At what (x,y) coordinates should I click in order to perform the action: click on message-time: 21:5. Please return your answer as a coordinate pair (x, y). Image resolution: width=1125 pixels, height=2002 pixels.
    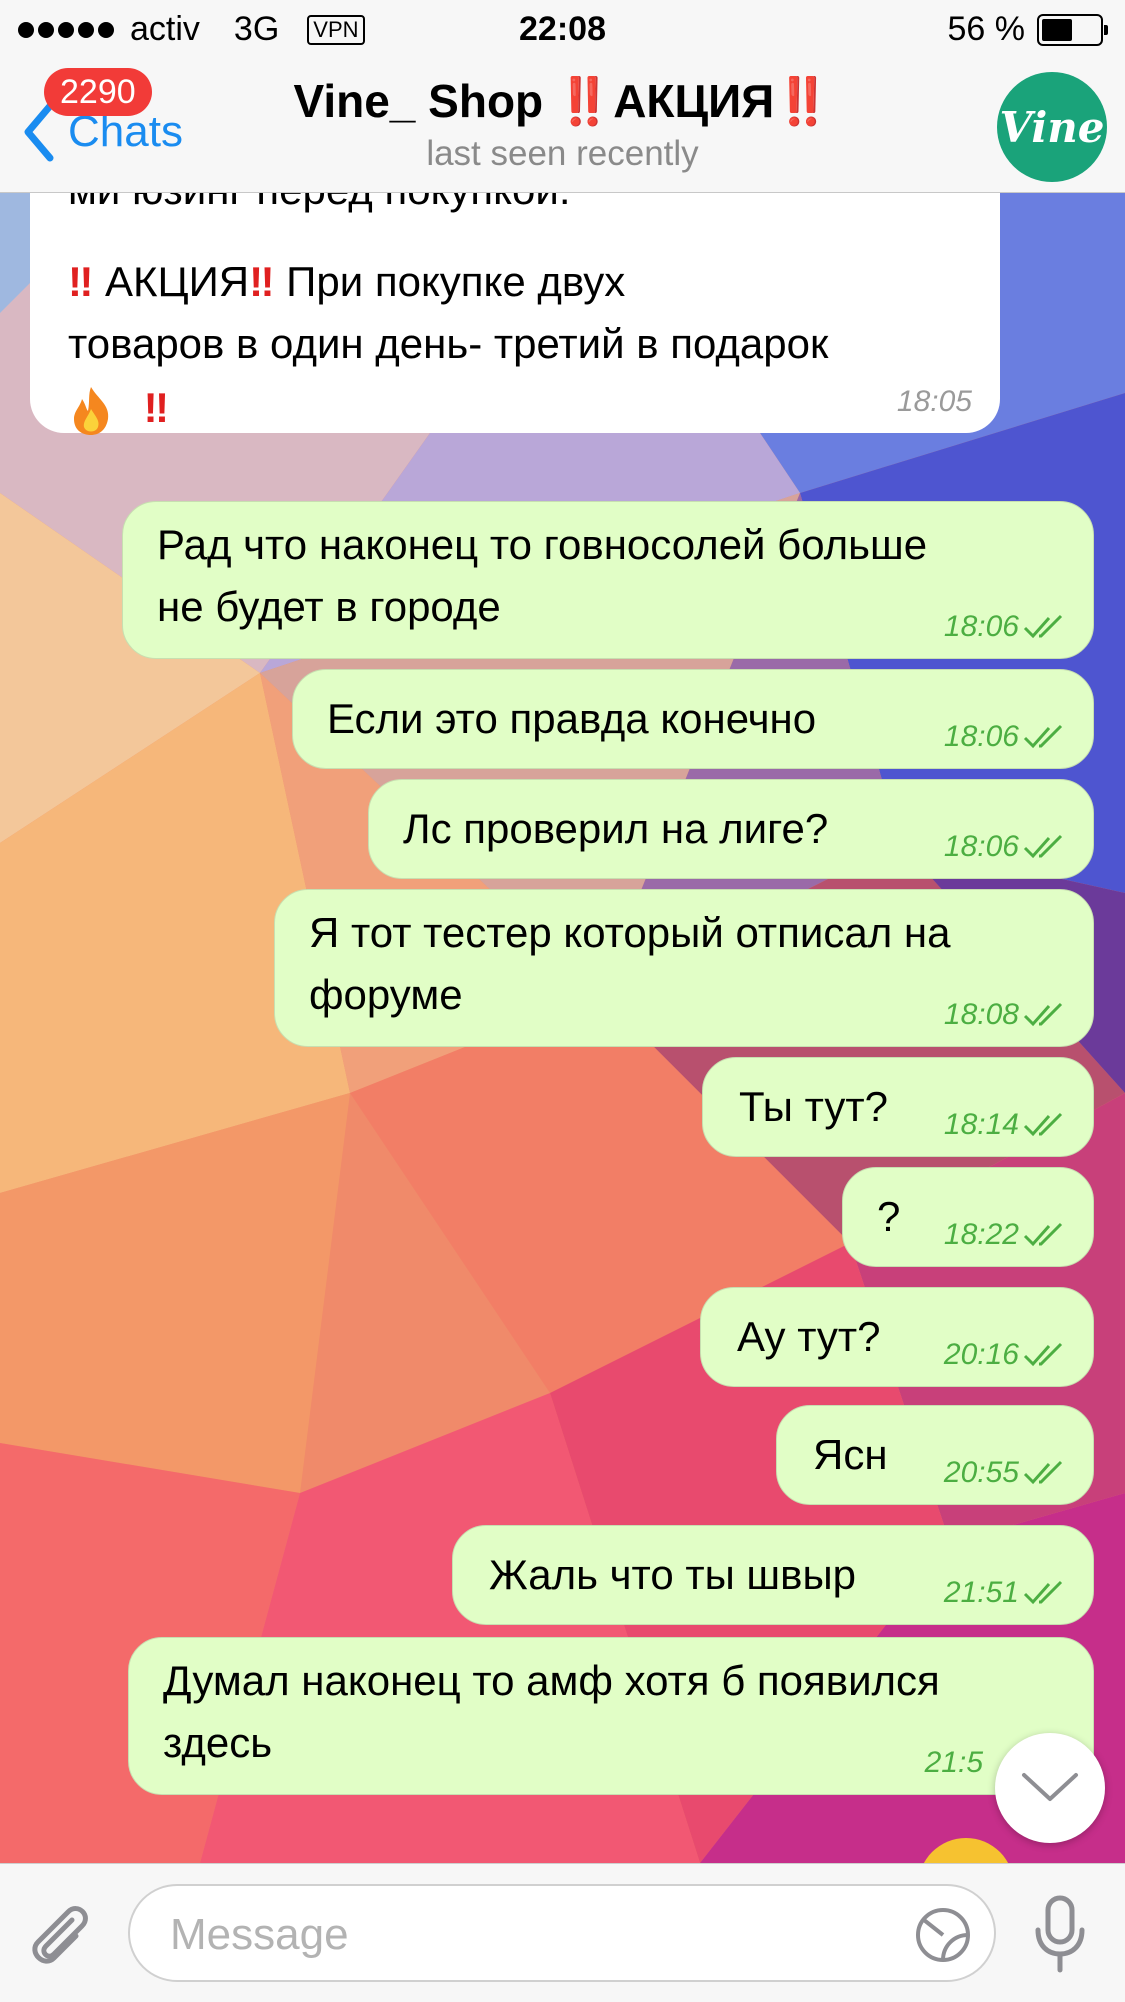
    Looking at the image, I should click on (954, 1763).